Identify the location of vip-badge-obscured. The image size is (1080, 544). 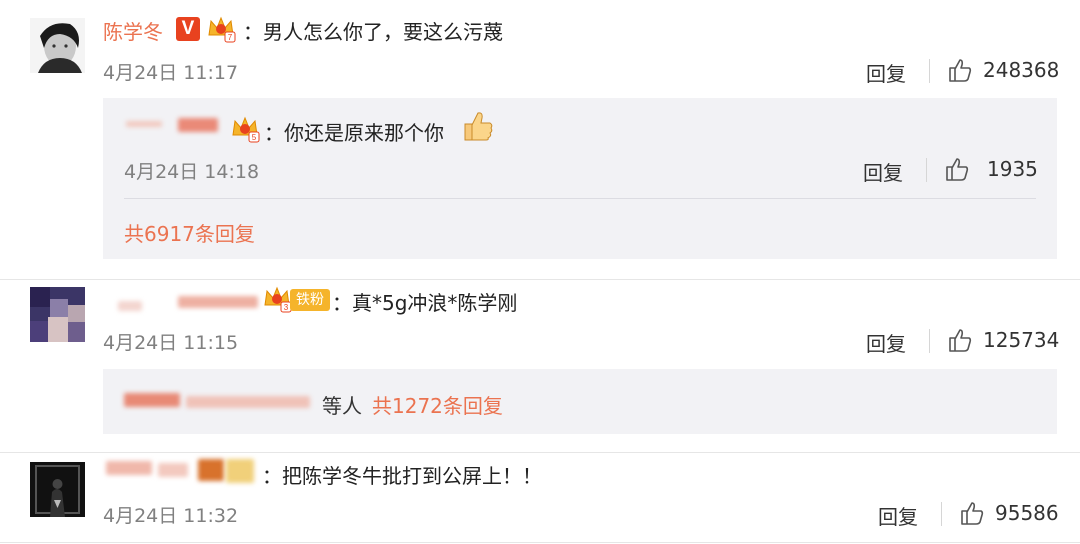
(211, 470).